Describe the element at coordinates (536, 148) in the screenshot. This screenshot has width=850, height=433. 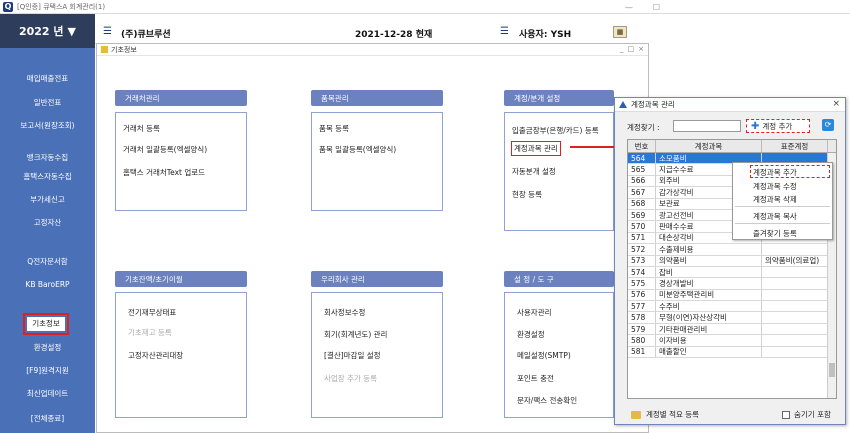
I see `menu-account-management: 계정과목 관리` at that location.